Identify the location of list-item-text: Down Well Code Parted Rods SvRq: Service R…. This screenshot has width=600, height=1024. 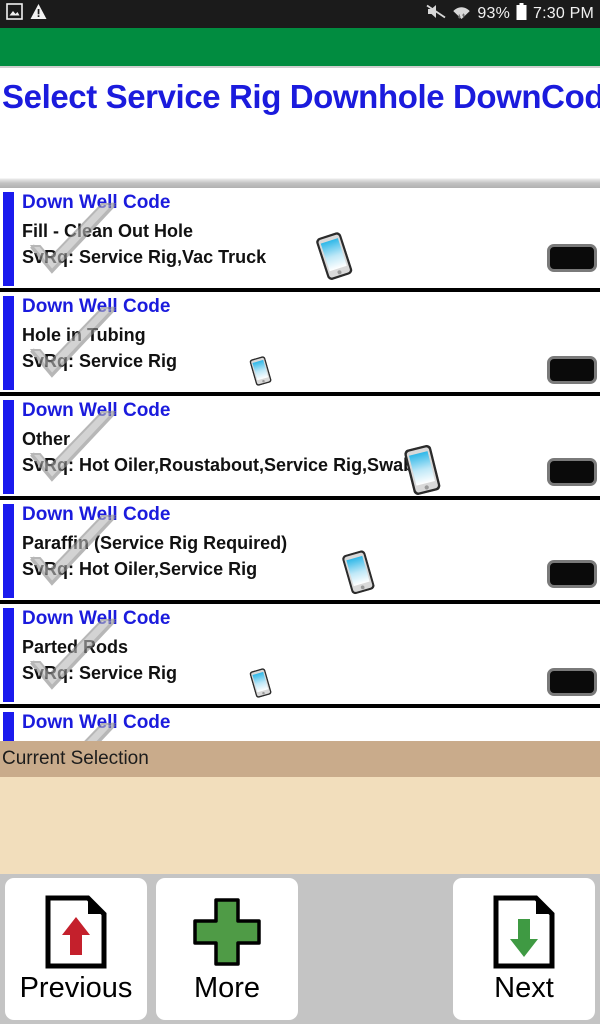
(99, 645).